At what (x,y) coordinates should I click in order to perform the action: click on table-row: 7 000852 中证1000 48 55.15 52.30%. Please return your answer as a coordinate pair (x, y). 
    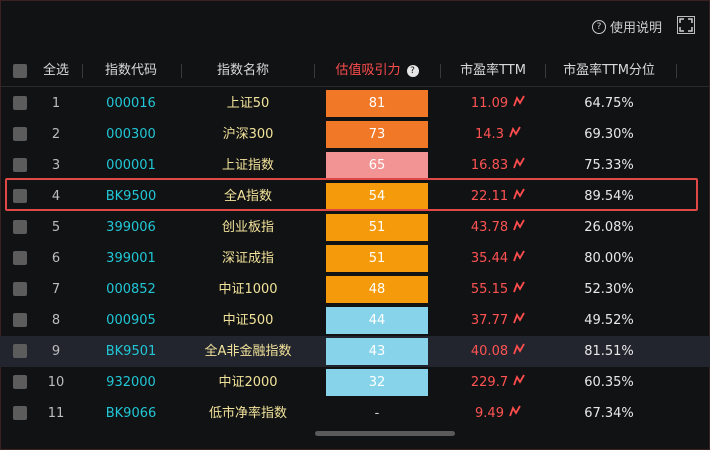
    Looking at the image, I should click on (355, 289).